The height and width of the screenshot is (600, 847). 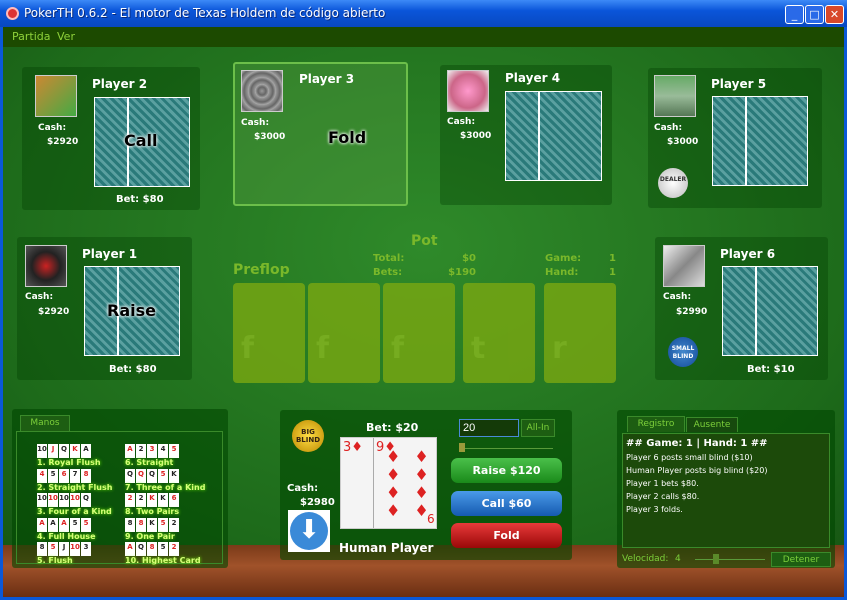 I want to click on log-line: Player 6 posts small blind ($10), so click(x=689, y=457).